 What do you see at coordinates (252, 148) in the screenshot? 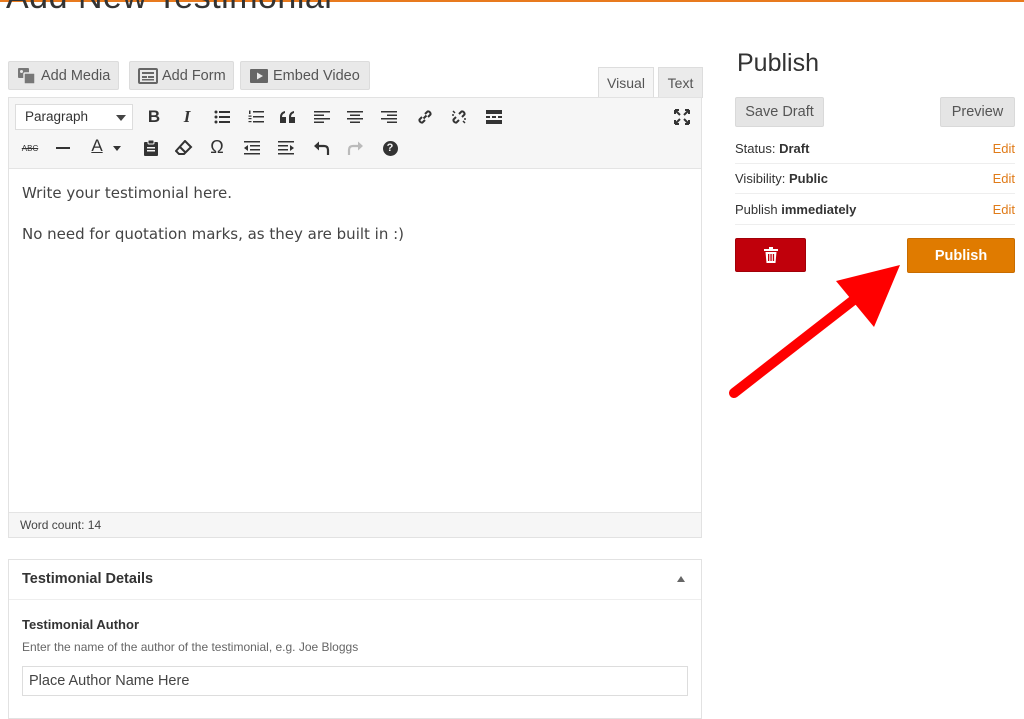
I see `outdent-icon` at bounding box center [252, 148].